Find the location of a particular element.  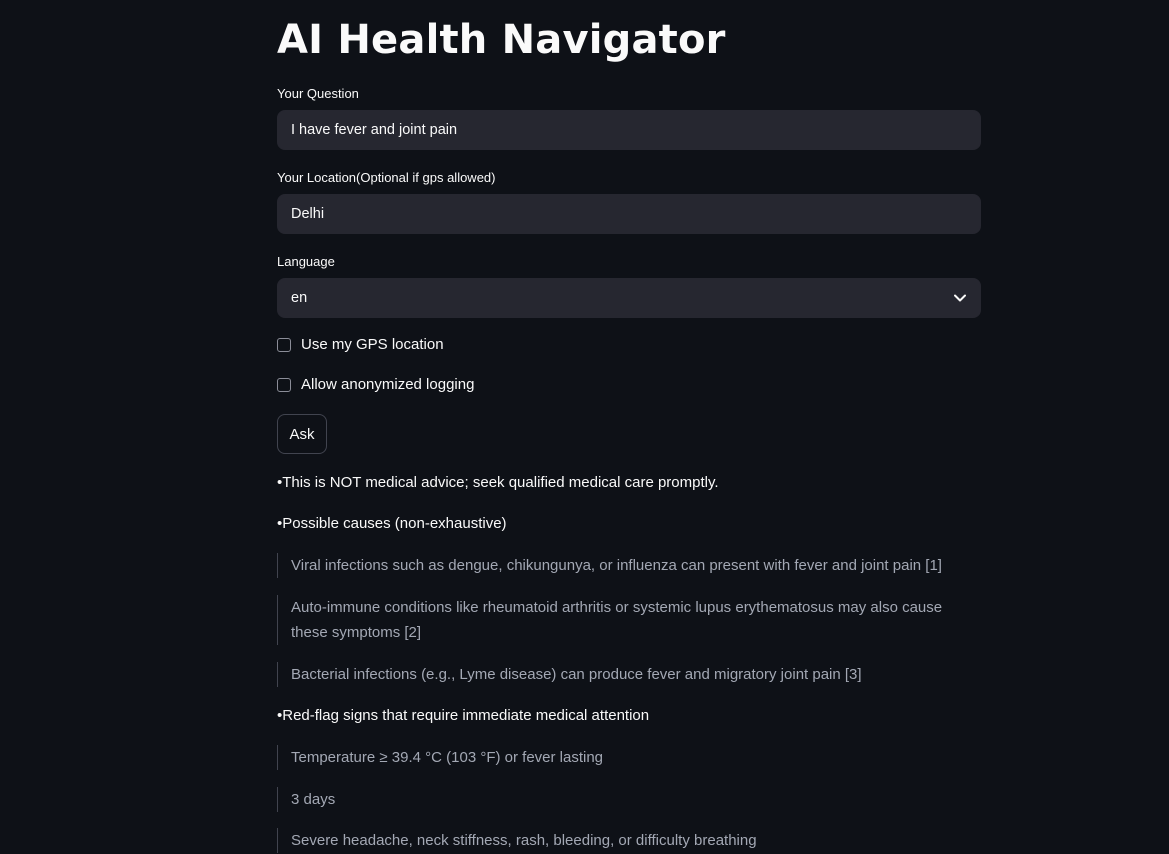

question-input: I have fever and joint pain is located at coordinates (629, 130).